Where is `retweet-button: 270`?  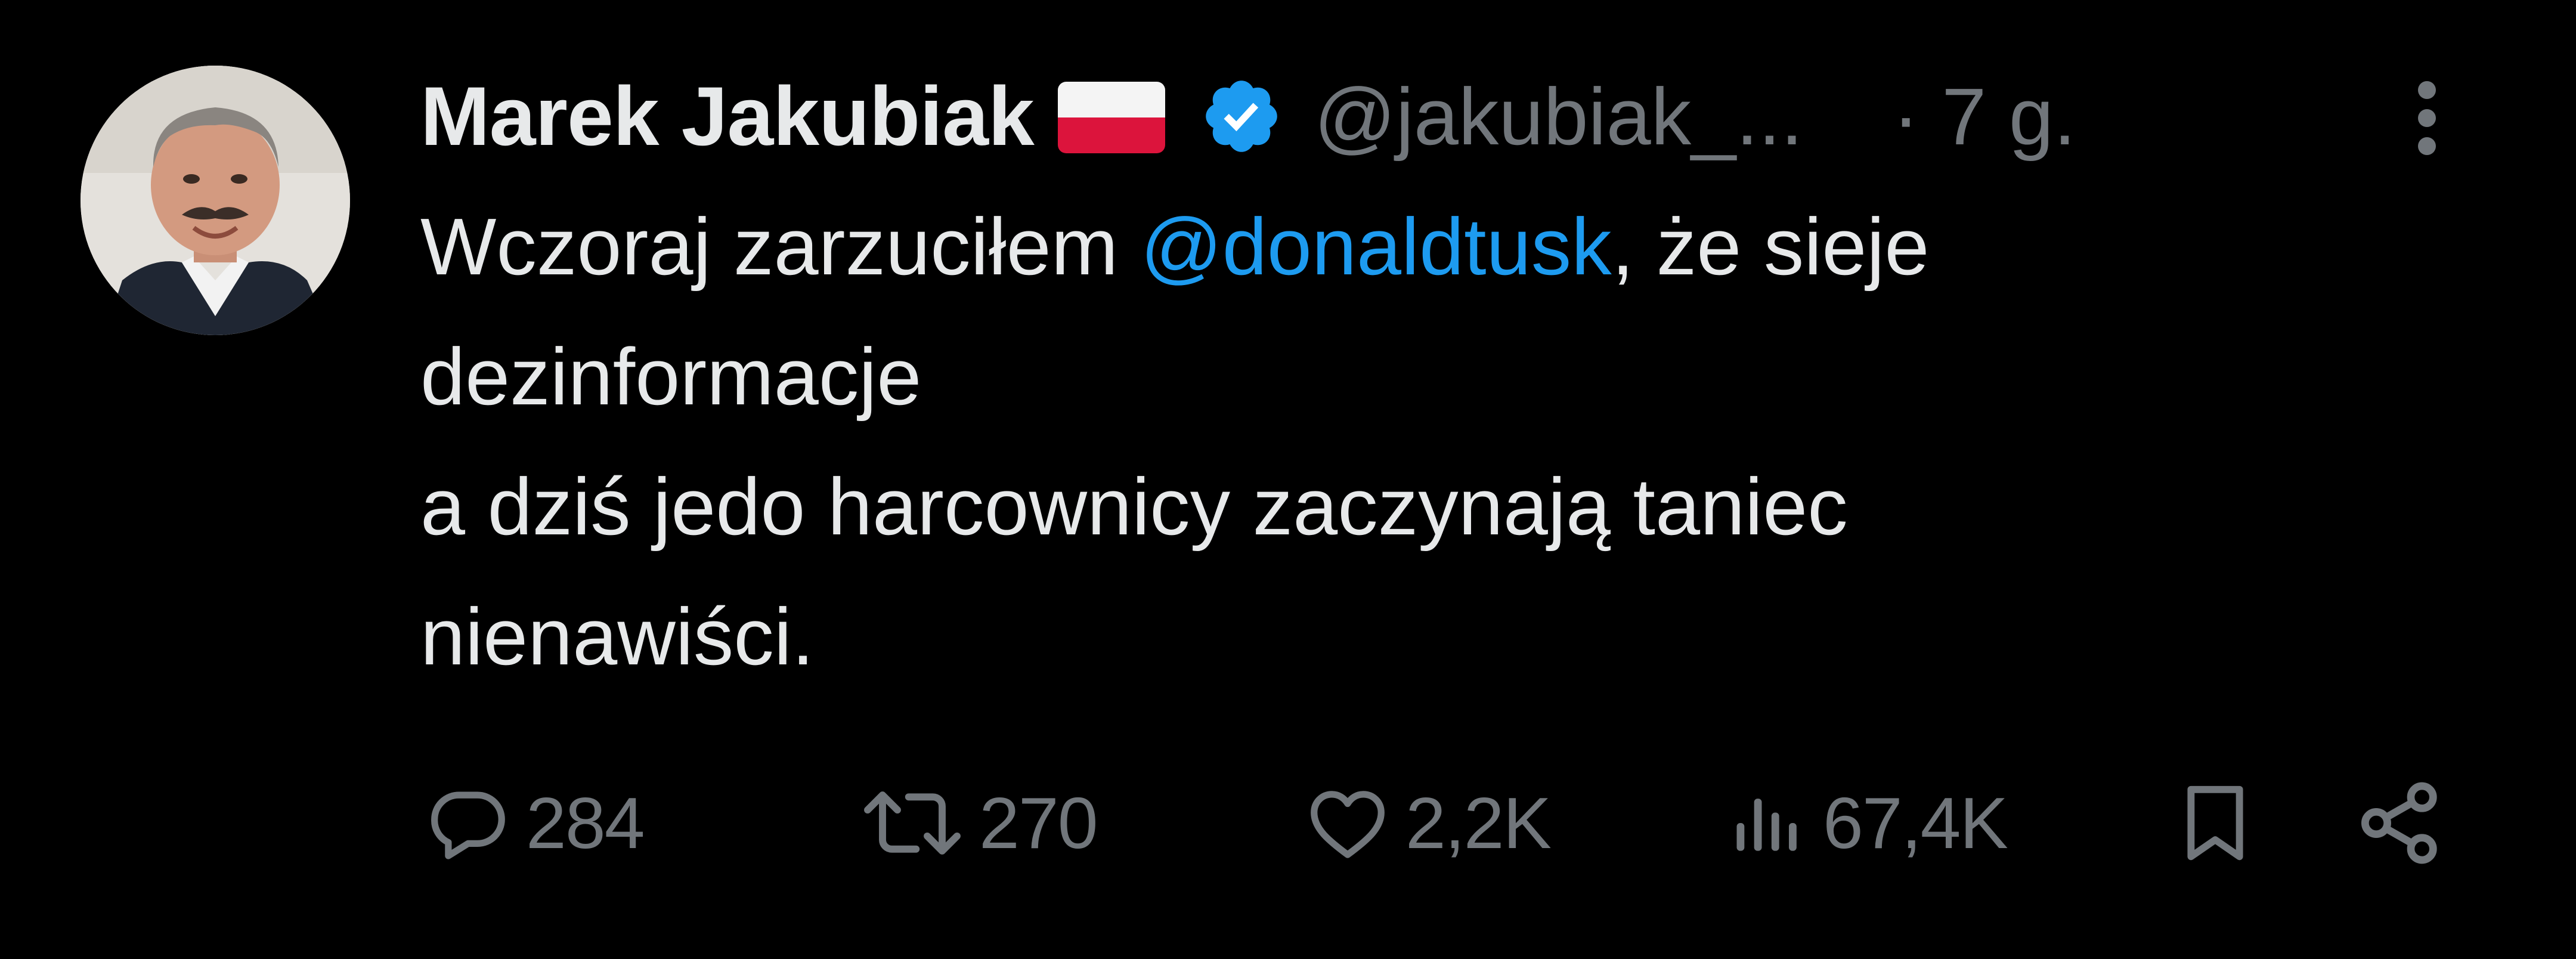 retweet-button: 270 is located at coordinates (978, 823).